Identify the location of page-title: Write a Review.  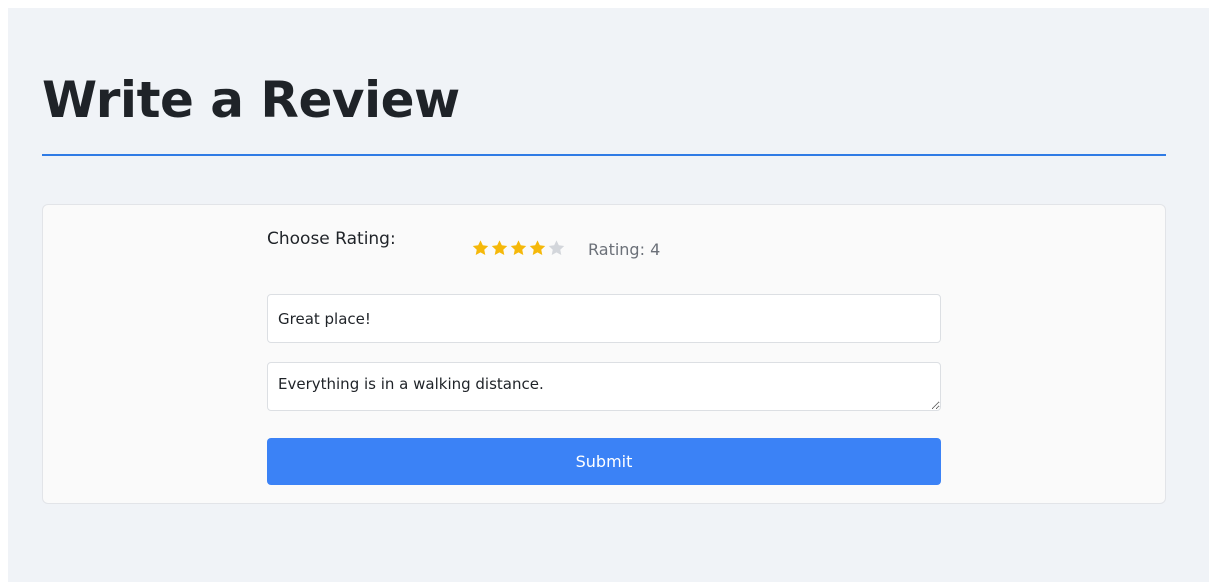
(251, 100).